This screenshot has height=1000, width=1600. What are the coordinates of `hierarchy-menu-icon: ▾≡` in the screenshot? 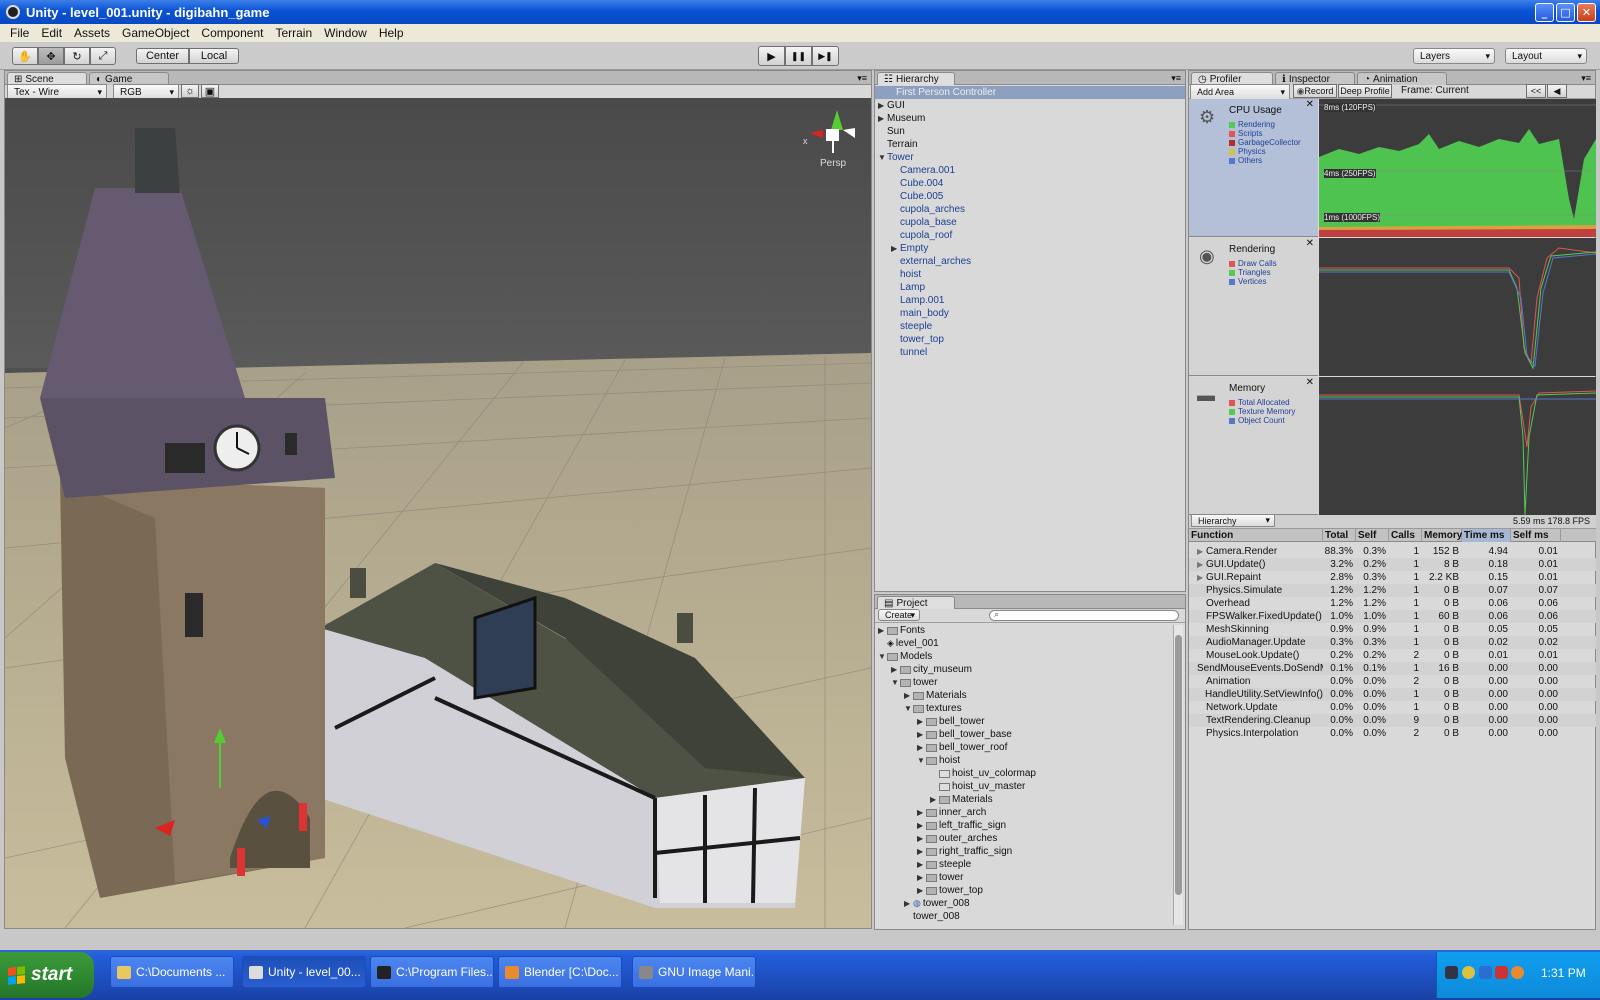 It's located at (1176, 78).